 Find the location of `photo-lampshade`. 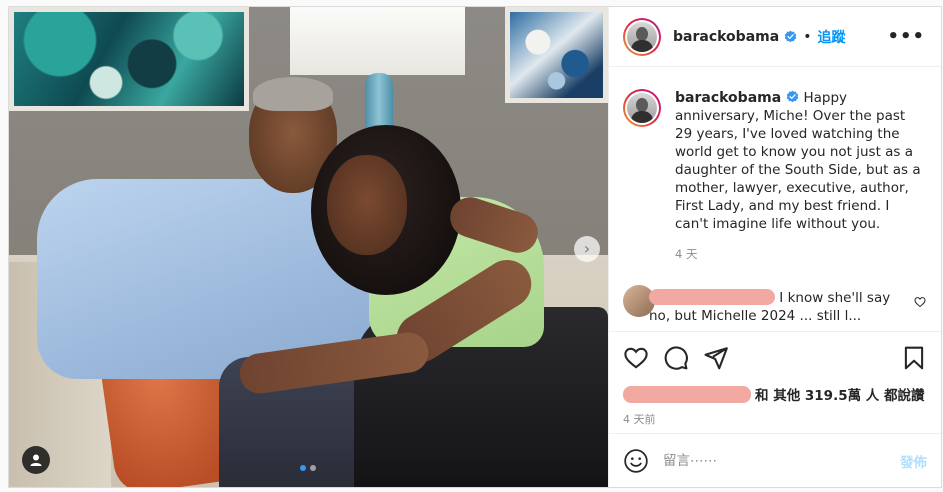

photo-lampshade is located at coordinates (377, 41).